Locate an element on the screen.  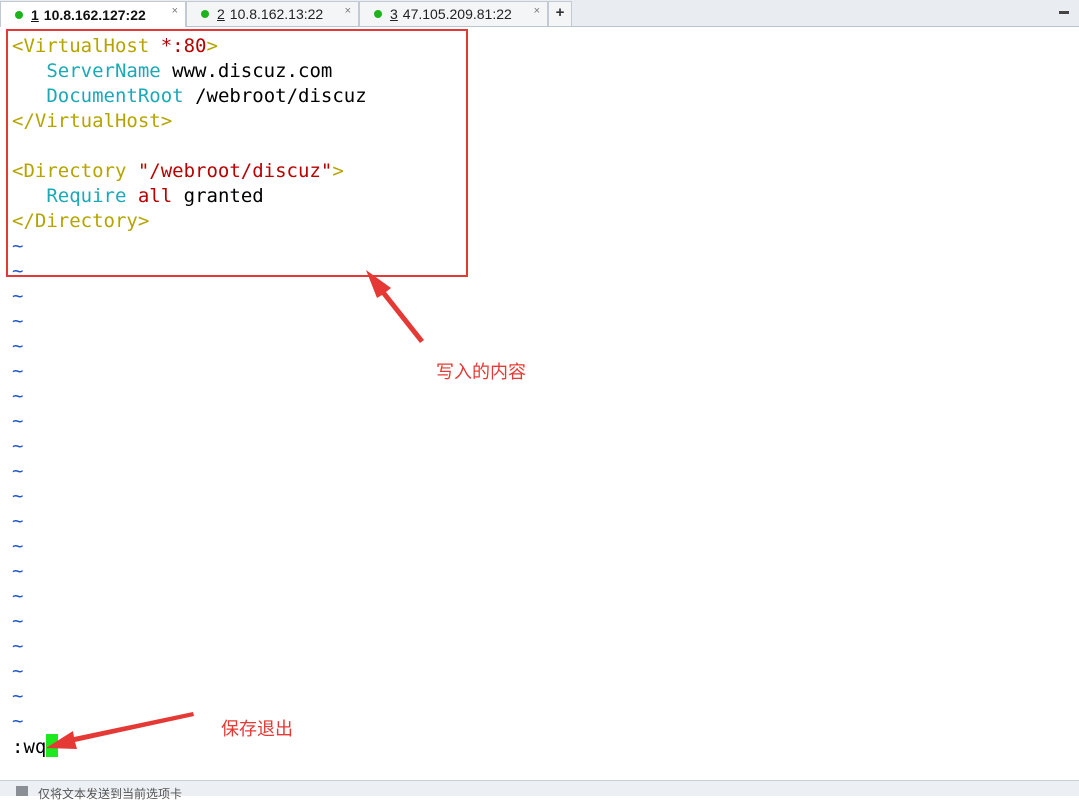
status-bar: 仅将文本发送到当前选项卡 is located at coordinates (539, 790).